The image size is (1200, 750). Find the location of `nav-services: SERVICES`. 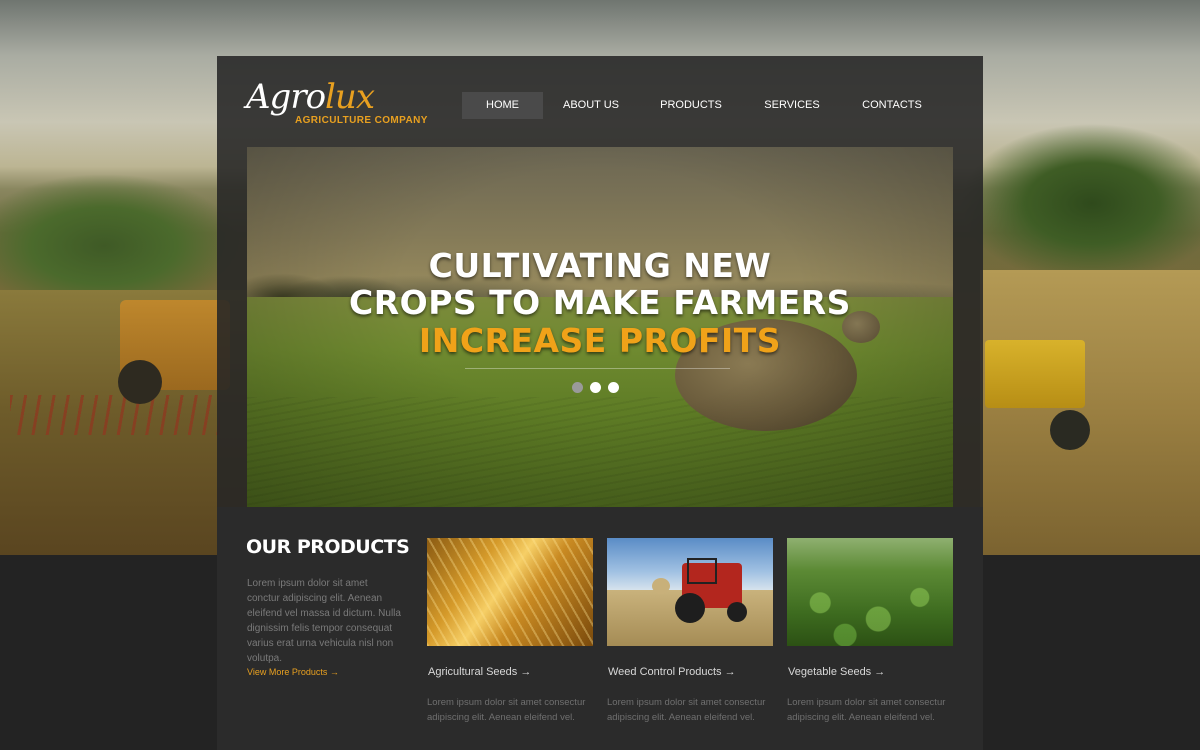

nav-services: SERVICES is located at coordinates (792, 105).